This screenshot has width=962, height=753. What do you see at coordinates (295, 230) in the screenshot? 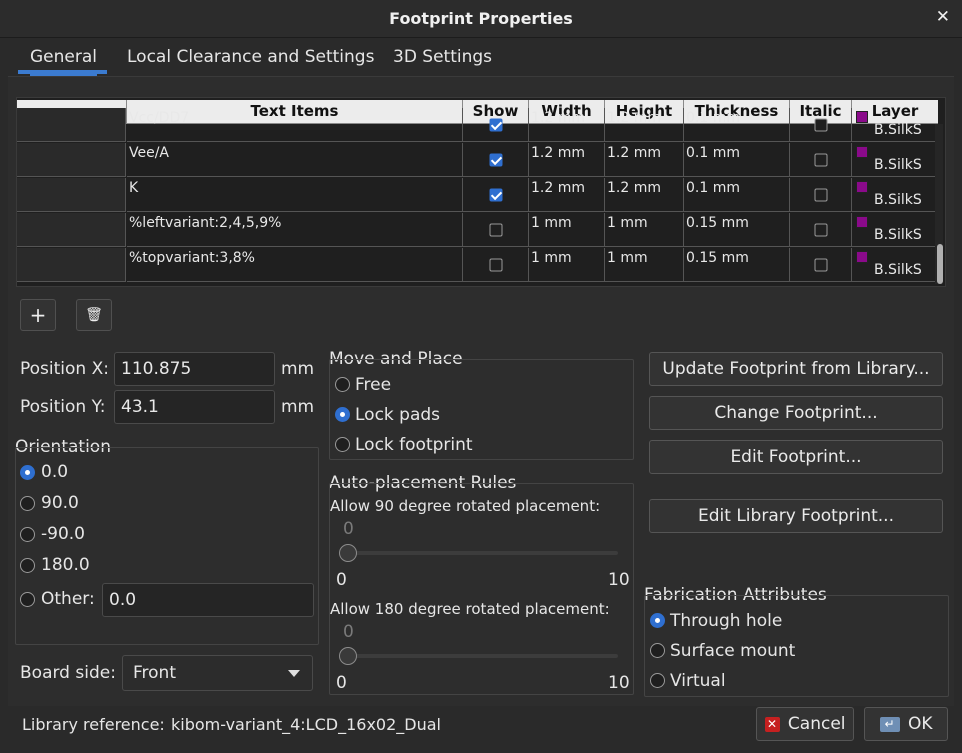
I see `text-cell: %leftvariant:2,4,5,9%` at bounding box center [295, 230].